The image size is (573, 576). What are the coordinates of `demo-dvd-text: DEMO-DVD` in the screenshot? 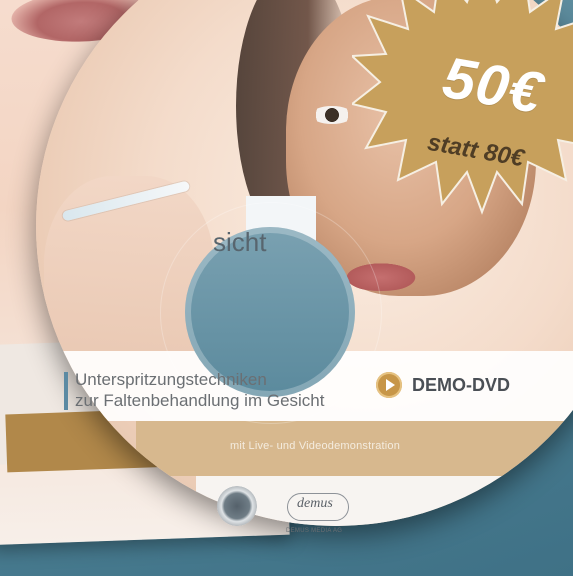 It's located at (461, 384).